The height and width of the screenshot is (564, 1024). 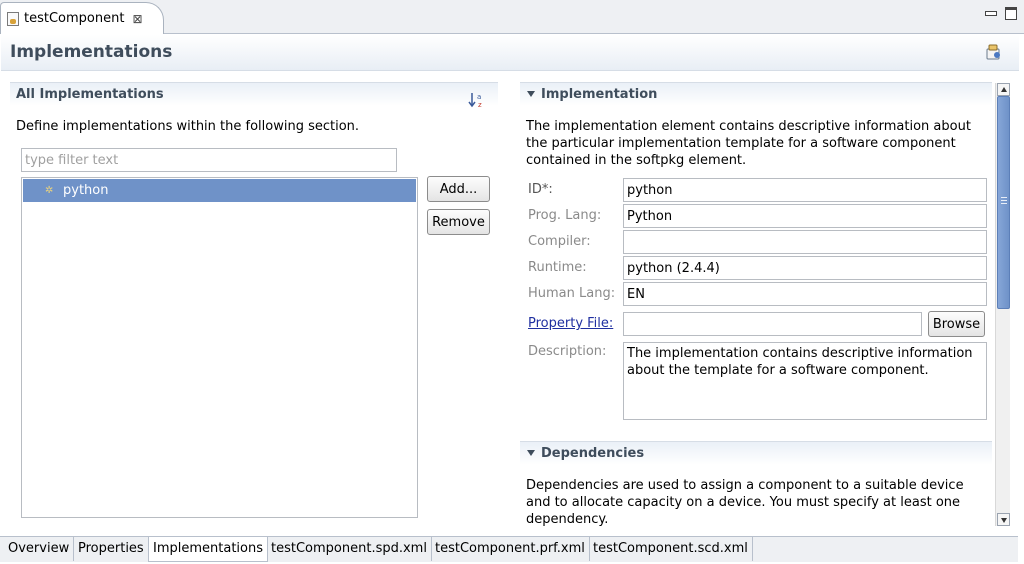 I want to click on maximize-icon, so click(x=1010, y=13).